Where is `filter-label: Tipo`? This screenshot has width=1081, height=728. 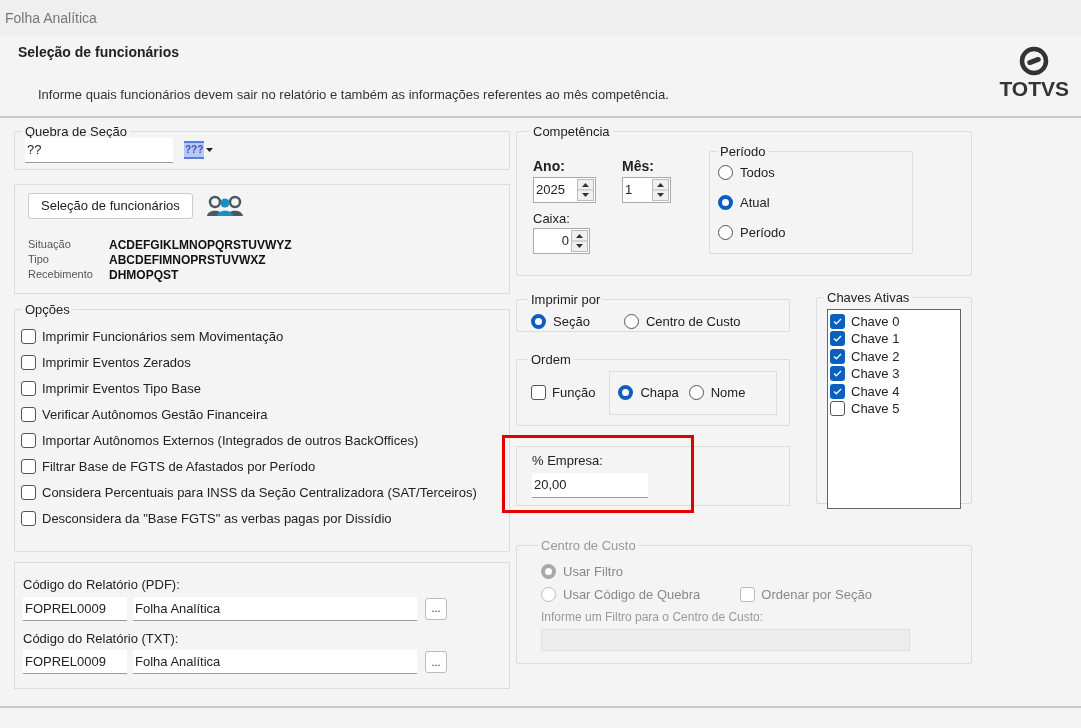
filter-label: Tipo is located at coordinates (39, 260).